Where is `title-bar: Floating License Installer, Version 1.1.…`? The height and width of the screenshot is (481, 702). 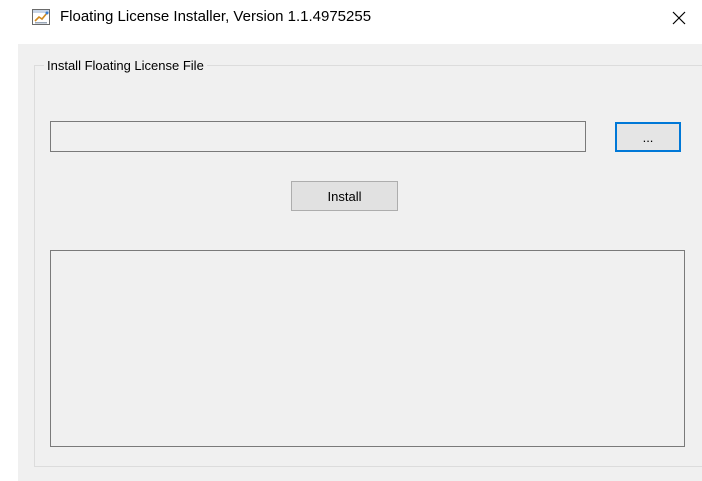 title-bar: Floating License Installer, Version 1.1.… is located at coordinates (351, 18).